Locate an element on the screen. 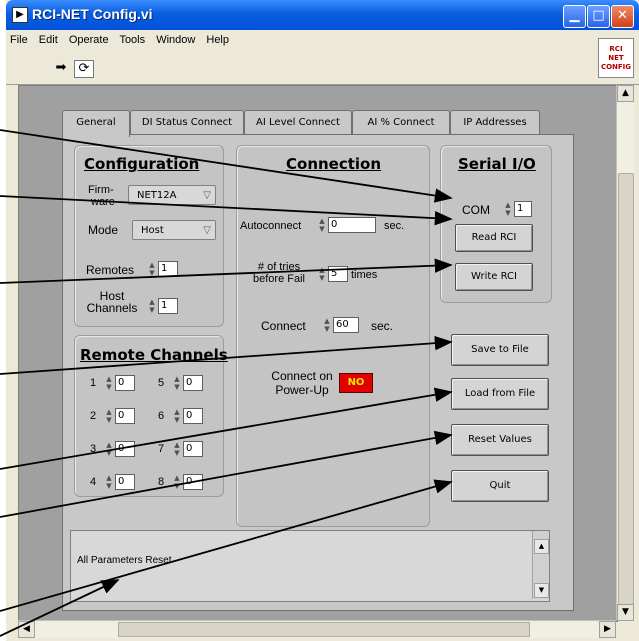  read-rci-button: Read RCI is located at coordinates (494, 238).